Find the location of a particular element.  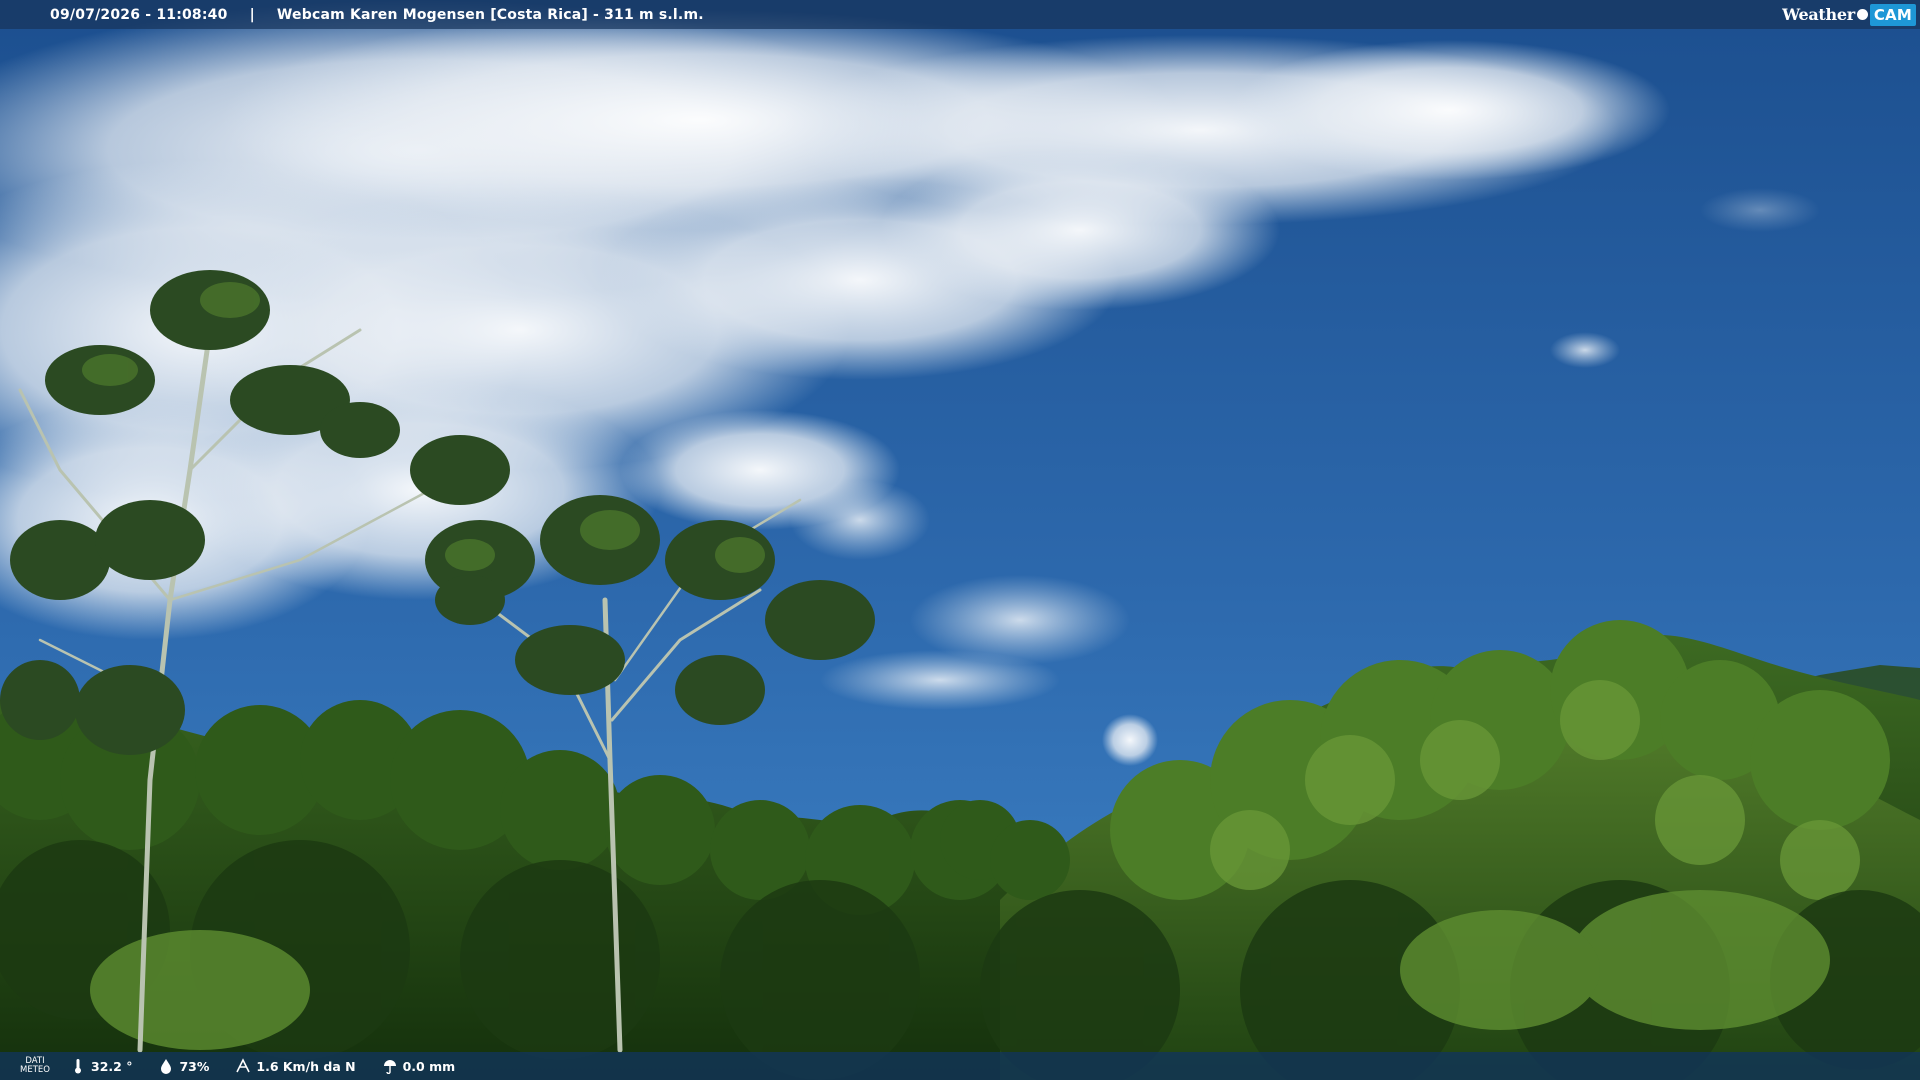

thermometer-icon is located at coordinates (78, 1066).